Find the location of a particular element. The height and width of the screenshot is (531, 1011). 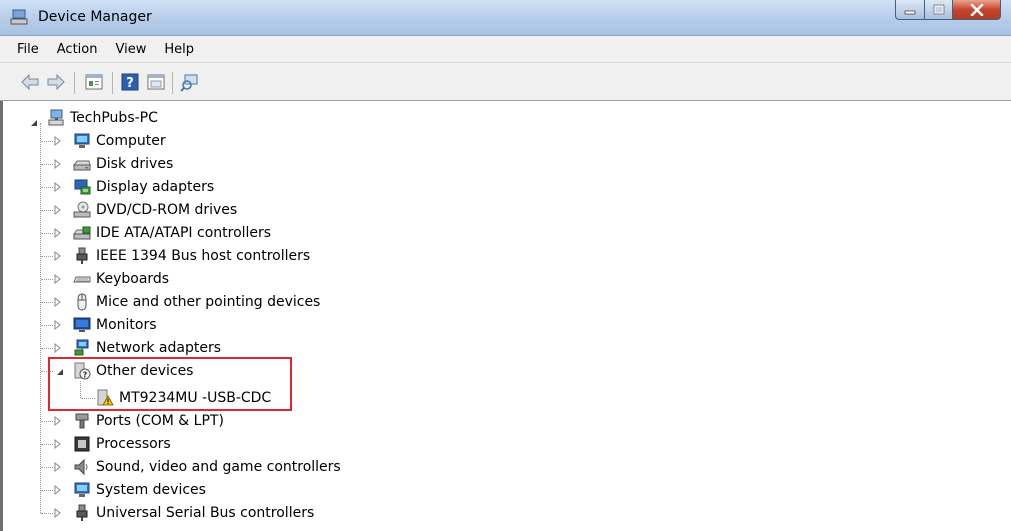

tree-item-sound: Sound, video and game controllers is located at coordinates (207, 467).